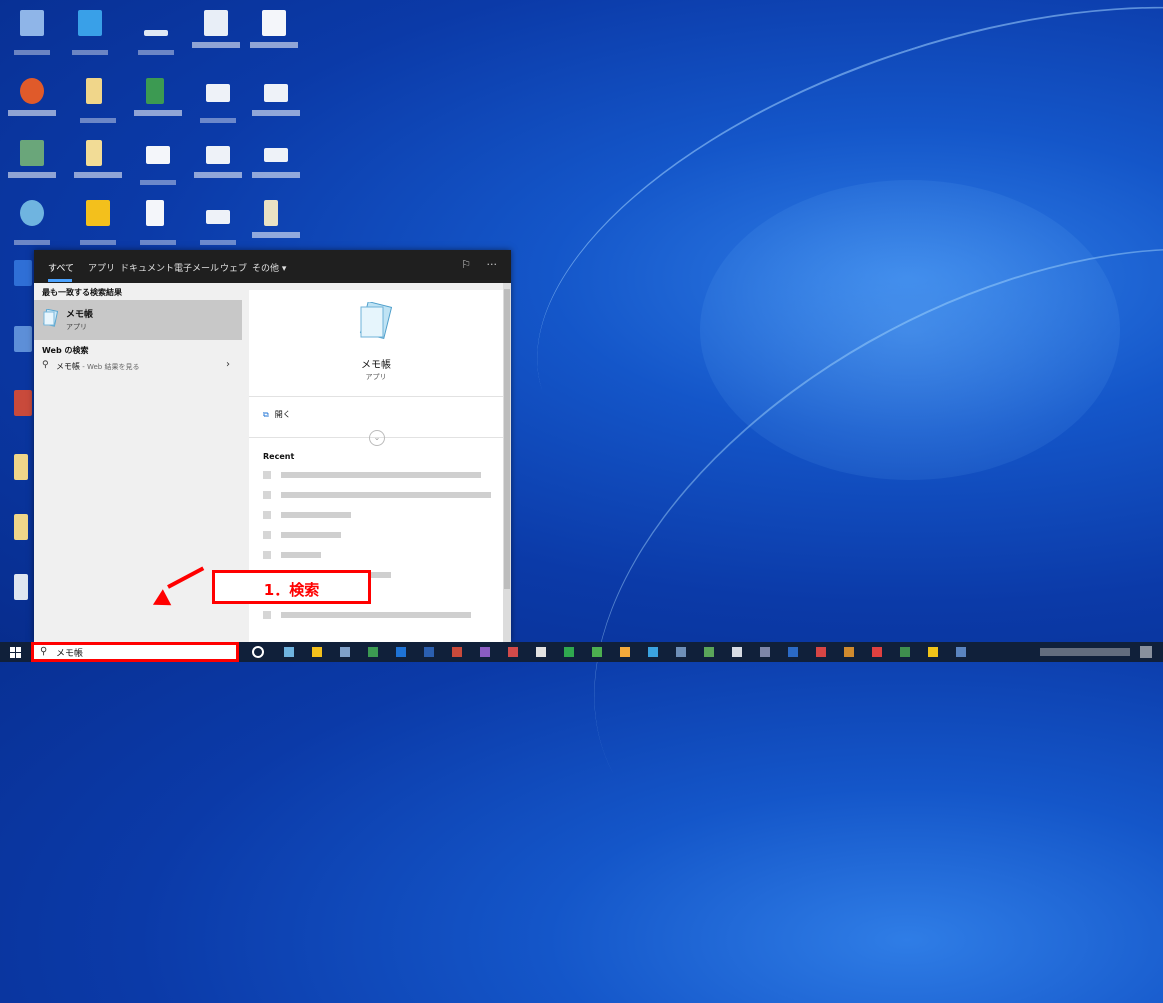 The height and width of the screenshot is (1003, 1163). I want to click on web-result-suffix: - Web 結果を見る, so click(110, 367).